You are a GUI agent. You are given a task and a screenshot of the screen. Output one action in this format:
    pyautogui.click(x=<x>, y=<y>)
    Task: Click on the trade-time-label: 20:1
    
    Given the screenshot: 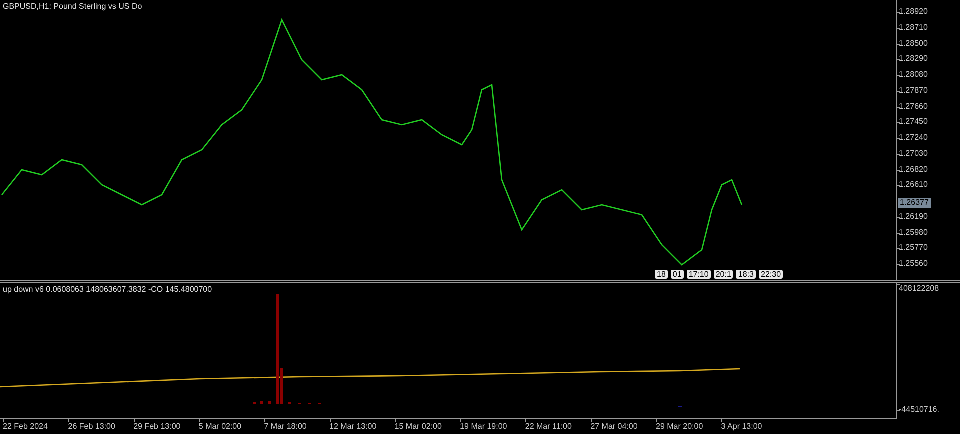 What is the action you would take?
    pyautogui.click(x=724, y=274)
    